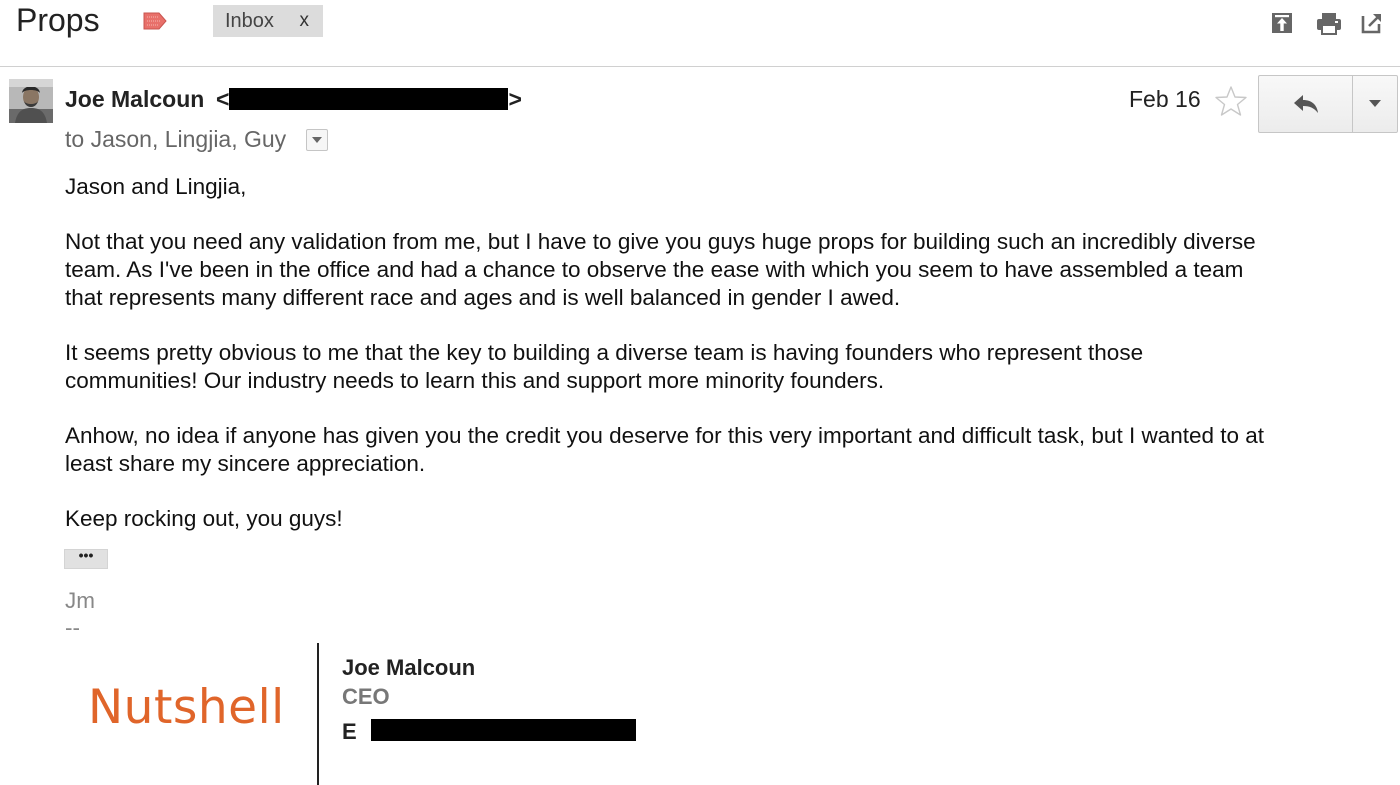 The height and width of the screenshot is (785, 1400). Describe the element at coordinates (245, 463) in the screenshot. I see `paragraph-3-line-2: least share my sincere appreciation.` at that location.